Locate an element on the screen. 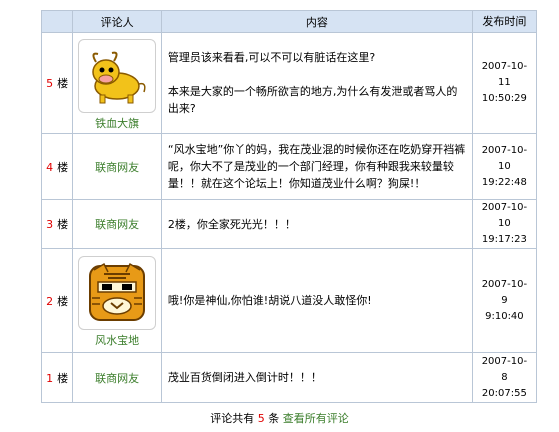 The width and height of the screenshot is (559, 432). time-clock: 19:17:23 is located at coordinates (504, 239).